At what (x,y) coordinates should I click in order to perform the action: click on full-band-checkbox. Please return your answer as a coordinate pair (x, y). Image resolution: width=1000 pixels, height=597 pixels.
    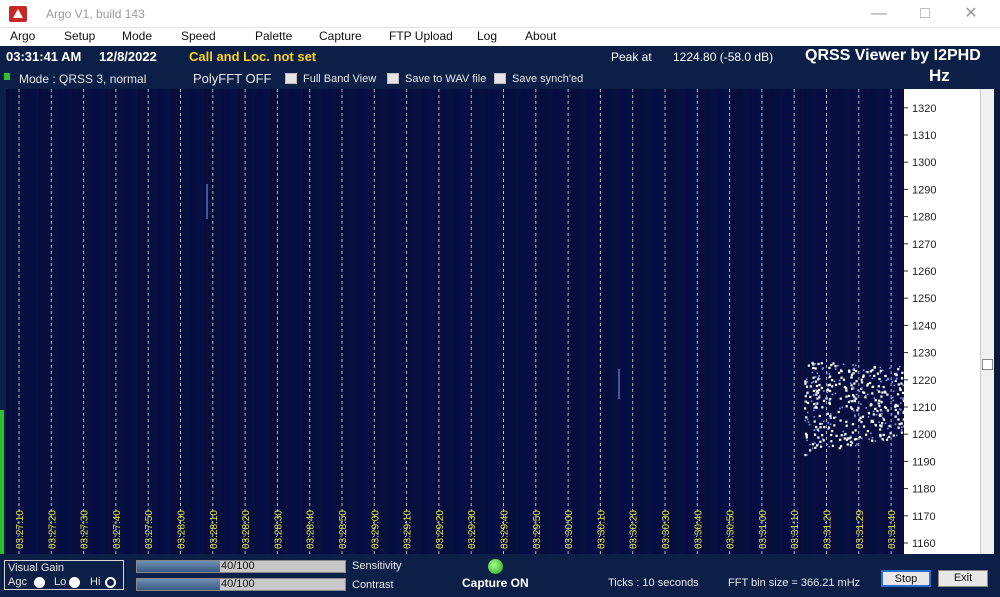
    Looking at the image, I should click on (291, 78).